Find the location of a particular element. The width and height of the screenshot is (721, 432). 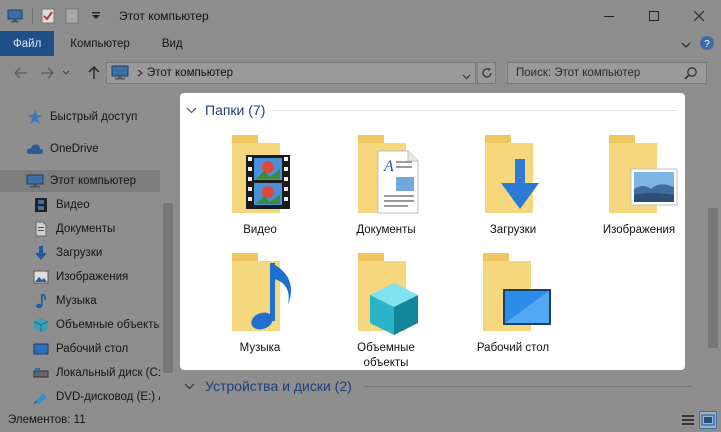

downloads-folder-icon is located at coordinates (512, 174).